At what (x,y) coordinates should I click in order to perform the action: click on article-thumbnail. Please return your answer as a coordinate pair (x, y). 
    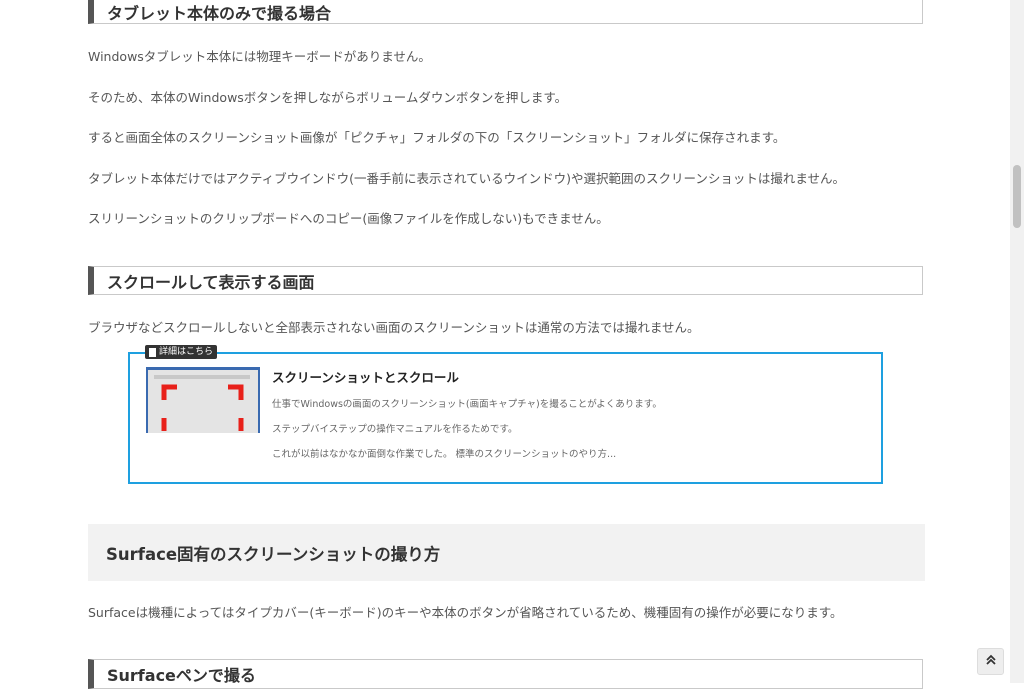
    Looking at the image, I should click on (203, 400).